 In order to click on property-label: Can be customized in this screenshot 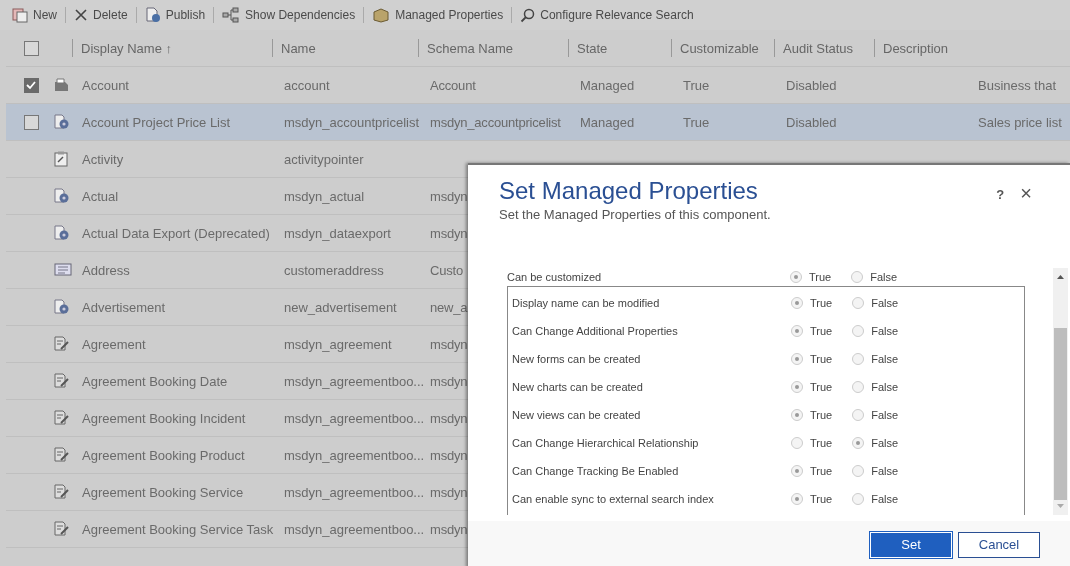, I will do `click(555, 277)`.